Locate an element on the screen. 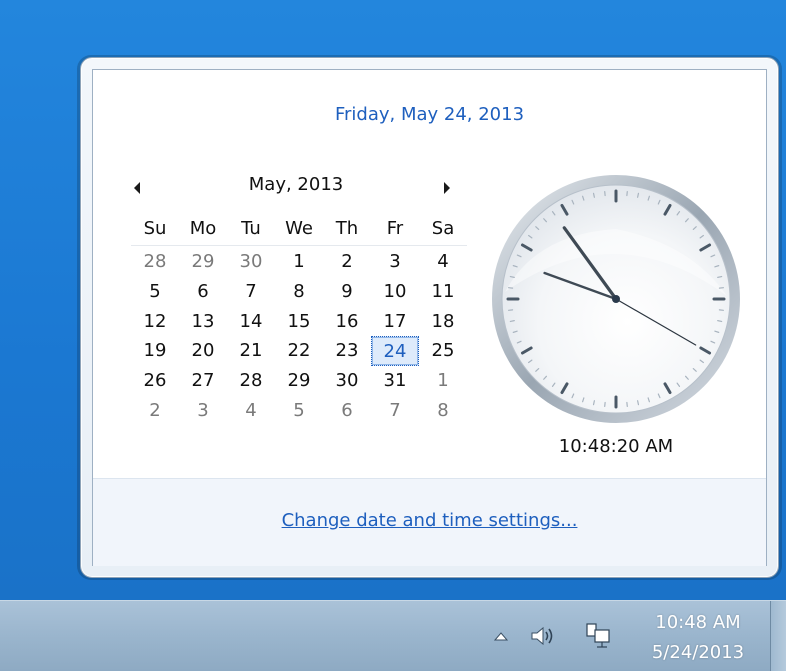  clock-center-pin is located at coordinates (616, 299).